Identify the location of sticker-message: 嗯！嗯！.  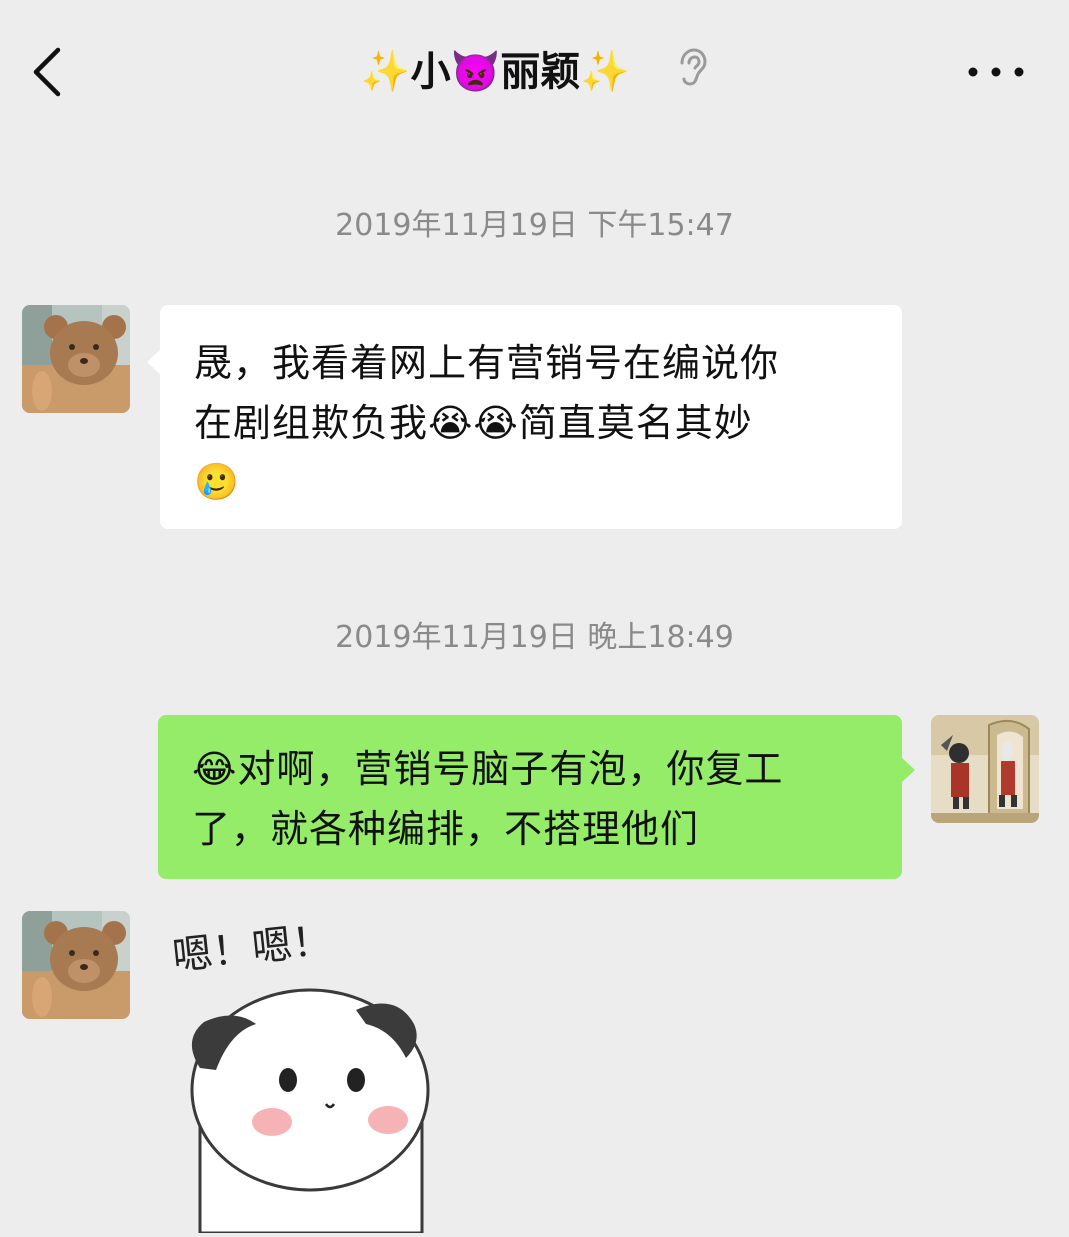
(310, 1076).